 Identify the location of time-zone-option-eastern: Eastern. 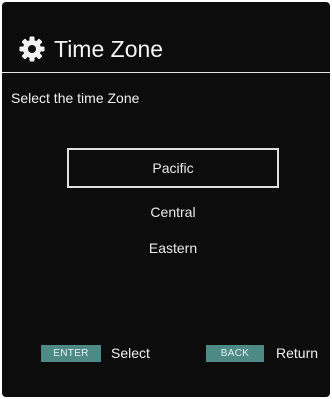
(173, 249).